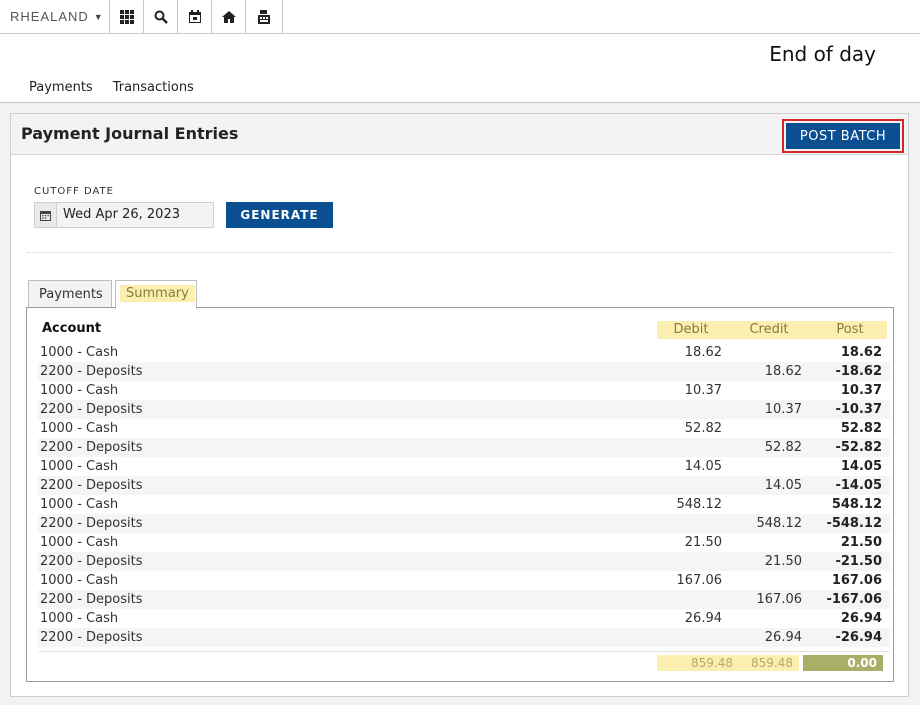 This screenshot has height=705, width=920. Describe the element at coordinates (858, 485) in the screenshot. I see `row-post: -14.05` at that location.